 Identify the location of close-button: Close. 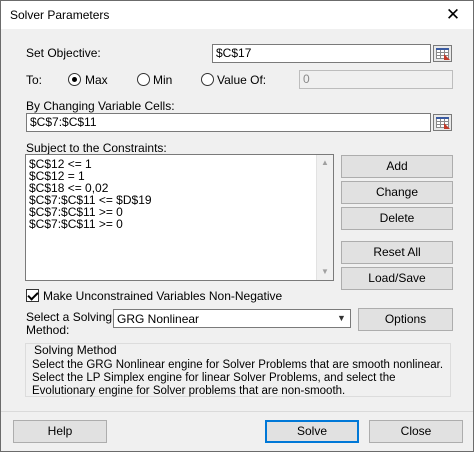
(416, 431).